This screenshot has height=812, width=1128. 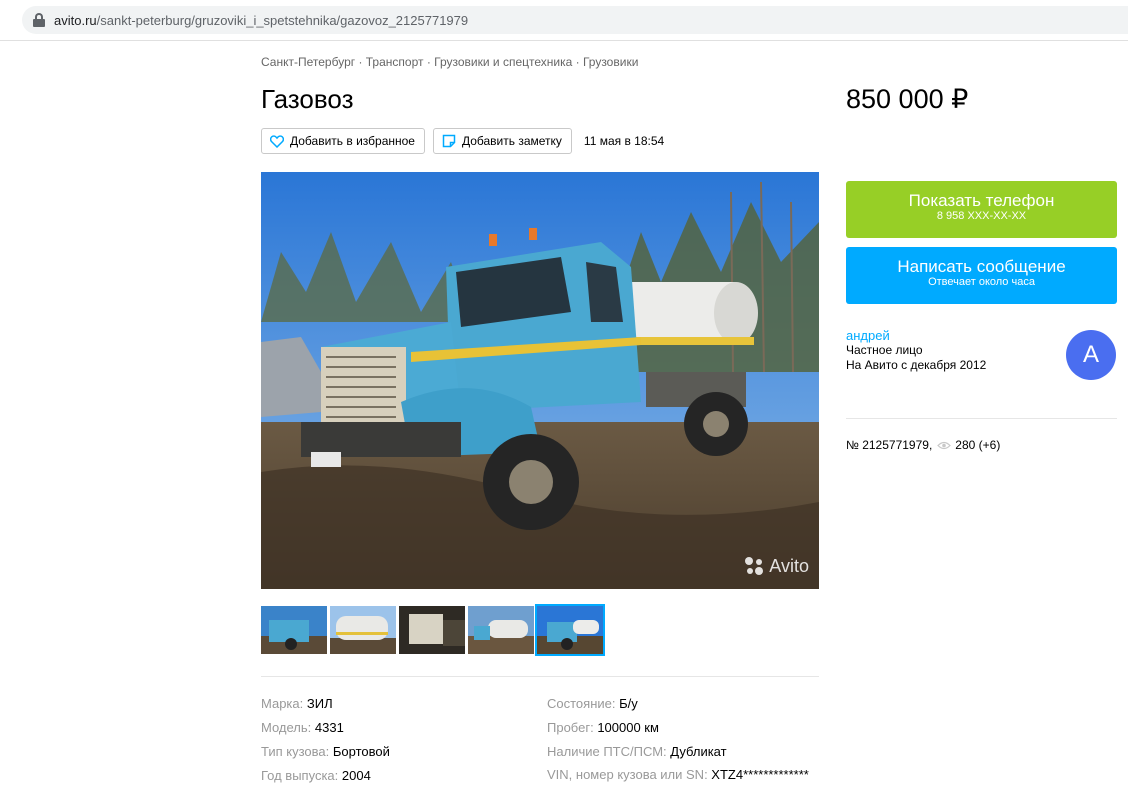 What do you see at coordinates (511, 141) in the screenshot?
I see `add-note-label: Добавить заметку` at bounding box center [511, 141].